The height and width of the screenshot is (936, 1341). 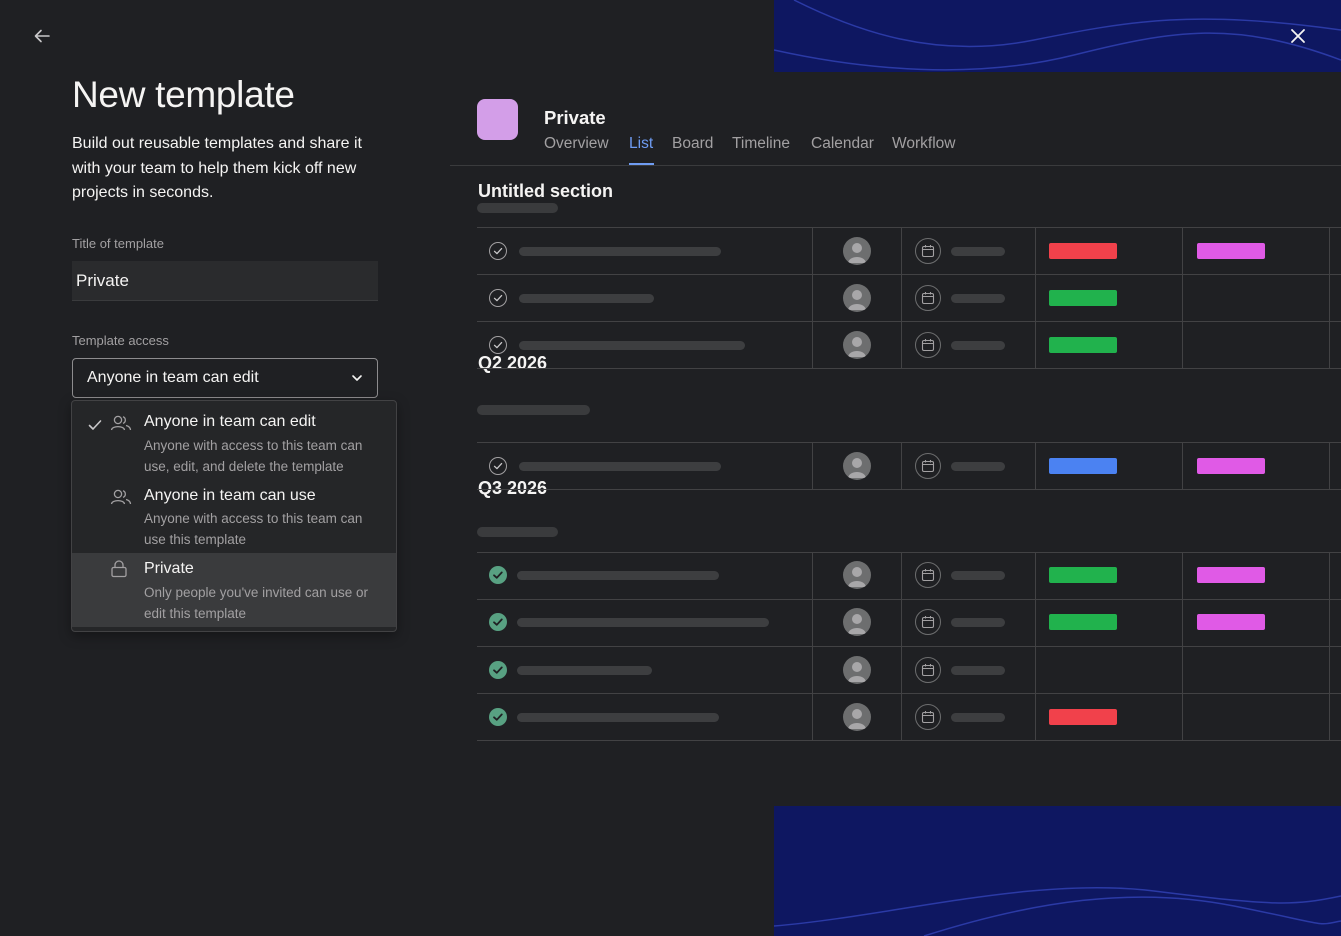 I want to click on tab-board: Board, so click(x=692, y=144).